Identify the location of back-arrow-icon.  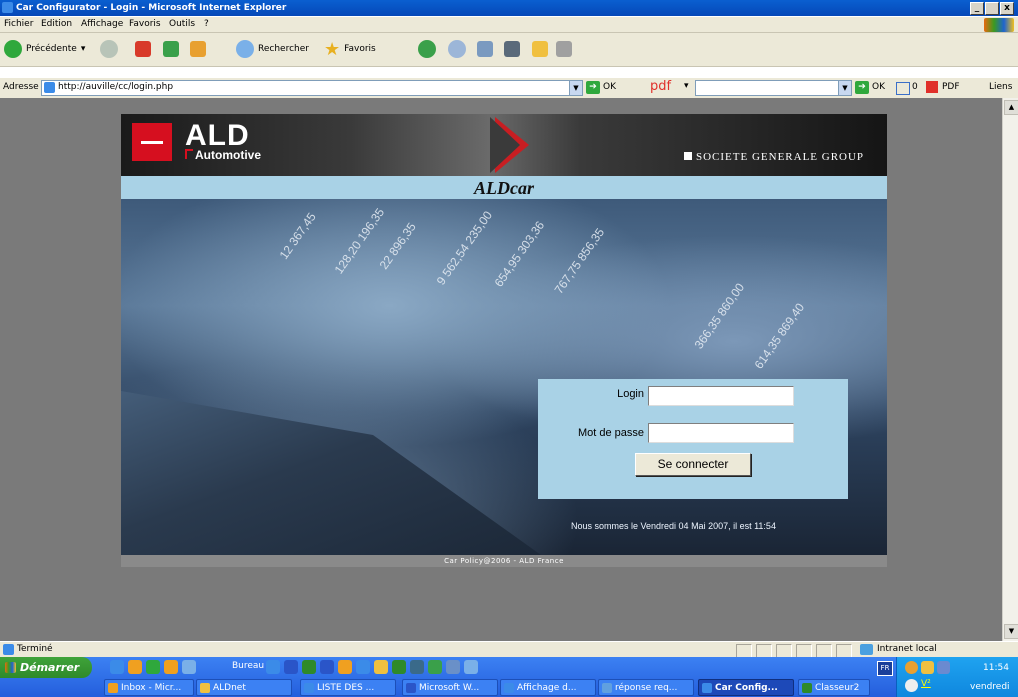
(13, 49).